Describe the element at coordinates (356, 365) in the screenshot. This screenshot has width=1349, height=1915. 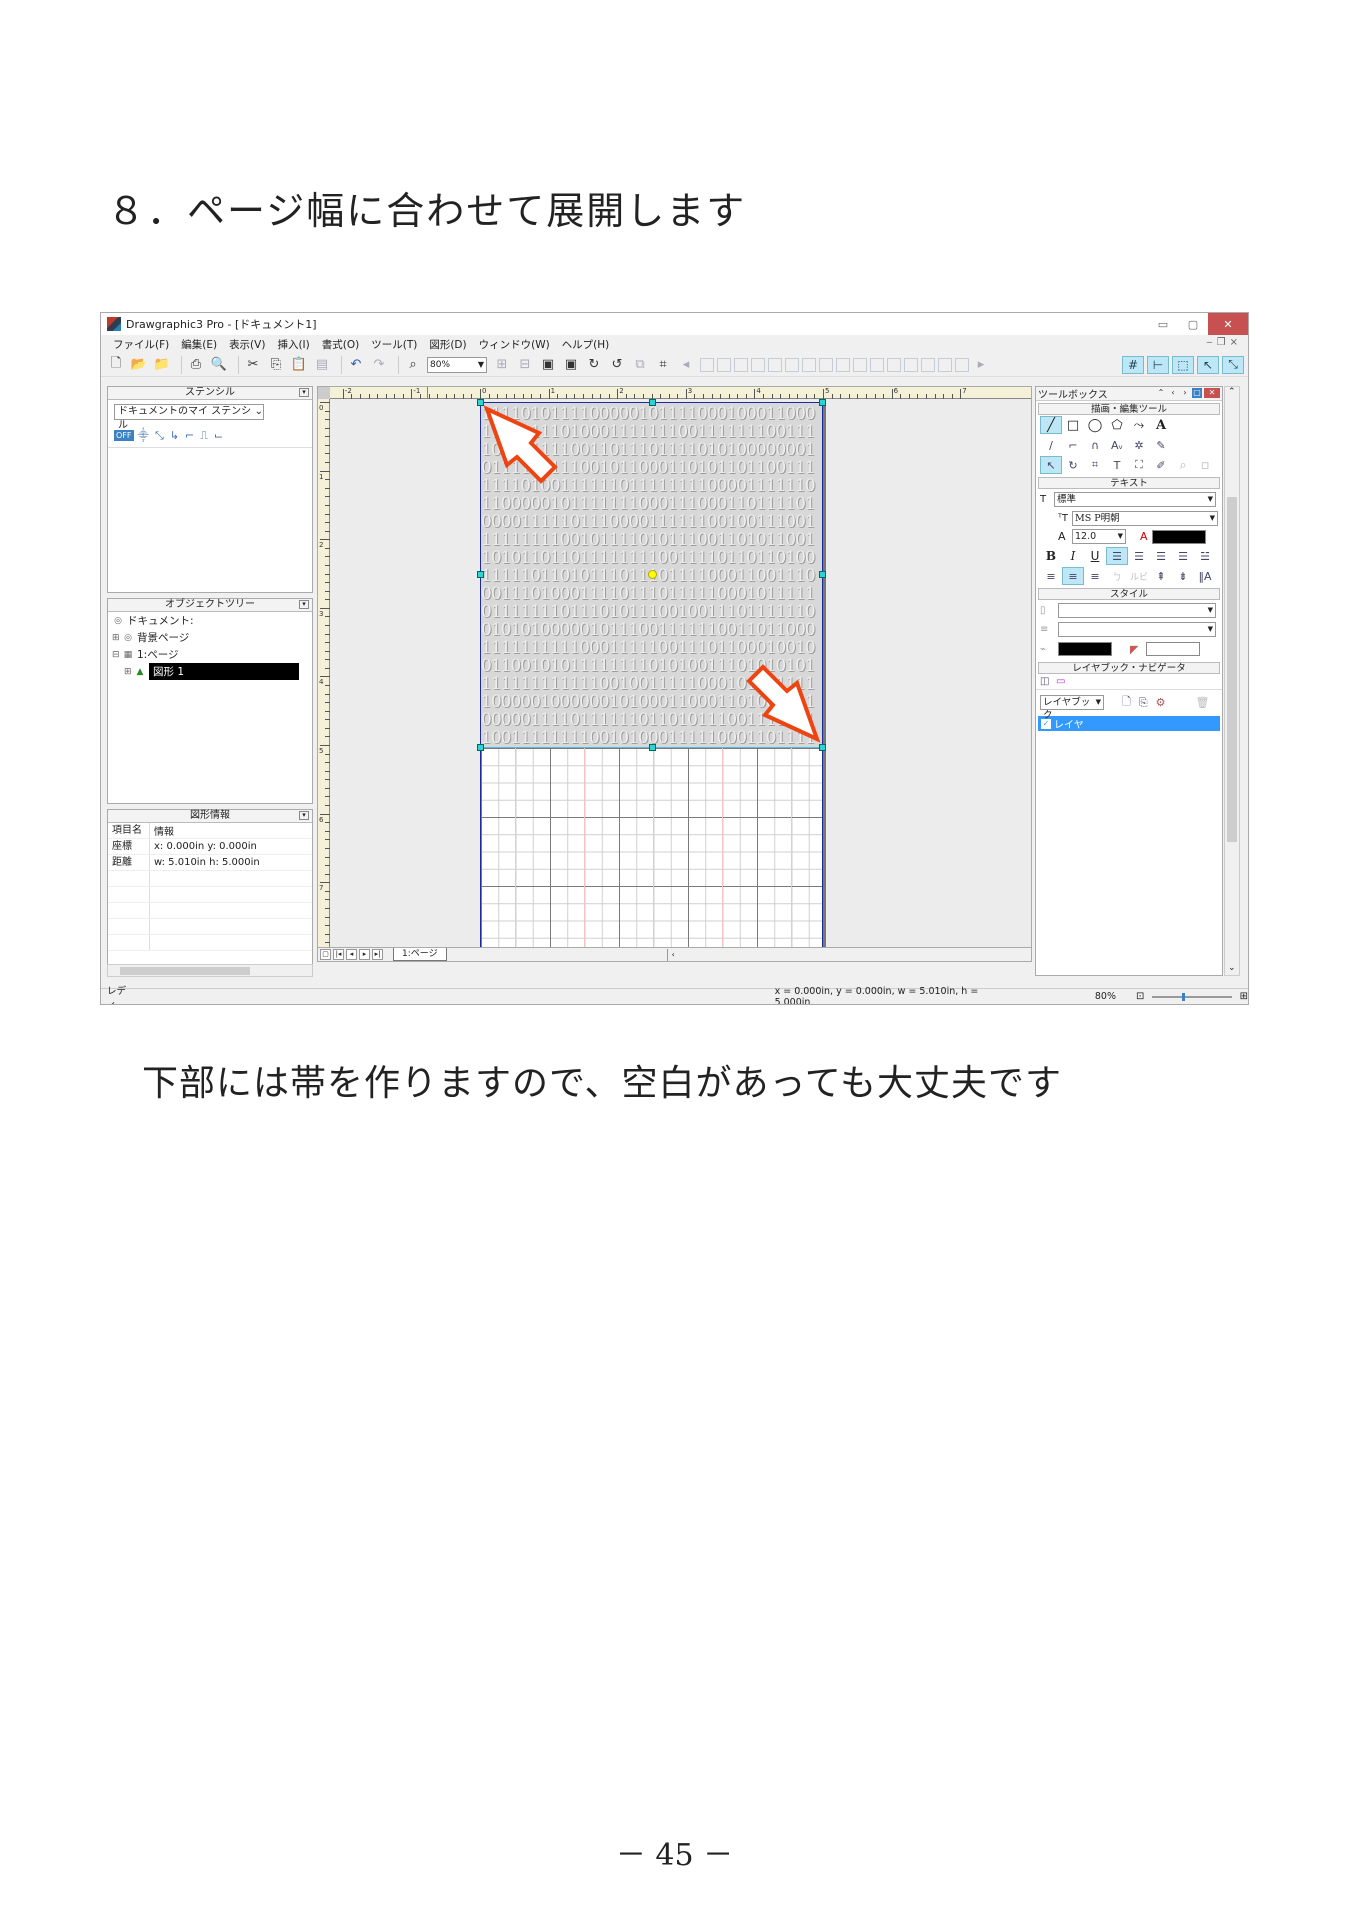
I see `undo-icon: ↶` at that location.